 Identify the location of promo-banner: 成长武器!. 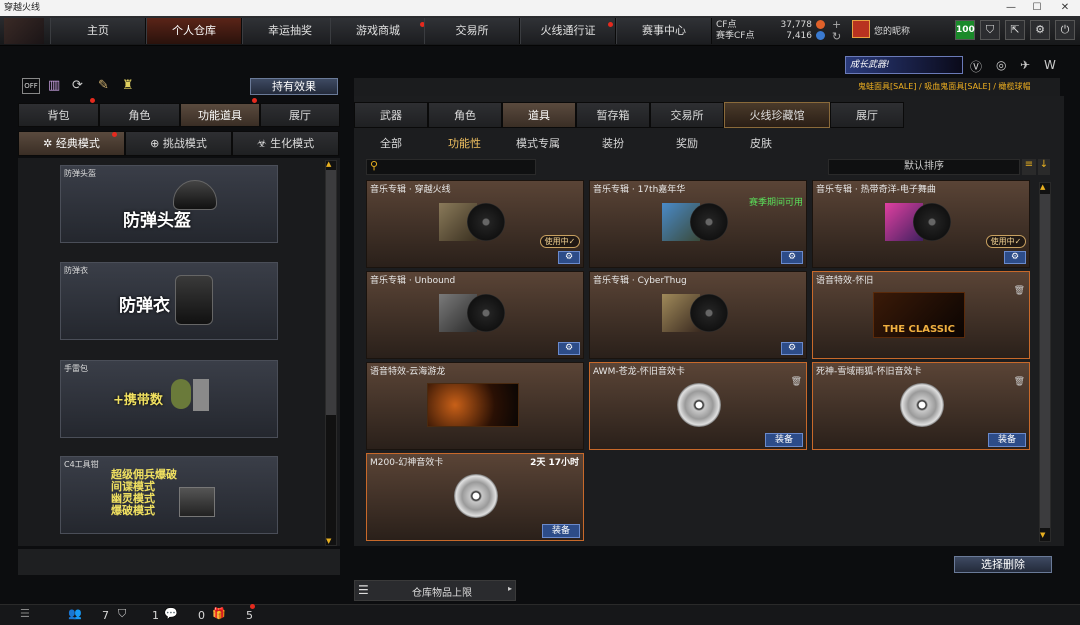
(904, 65).